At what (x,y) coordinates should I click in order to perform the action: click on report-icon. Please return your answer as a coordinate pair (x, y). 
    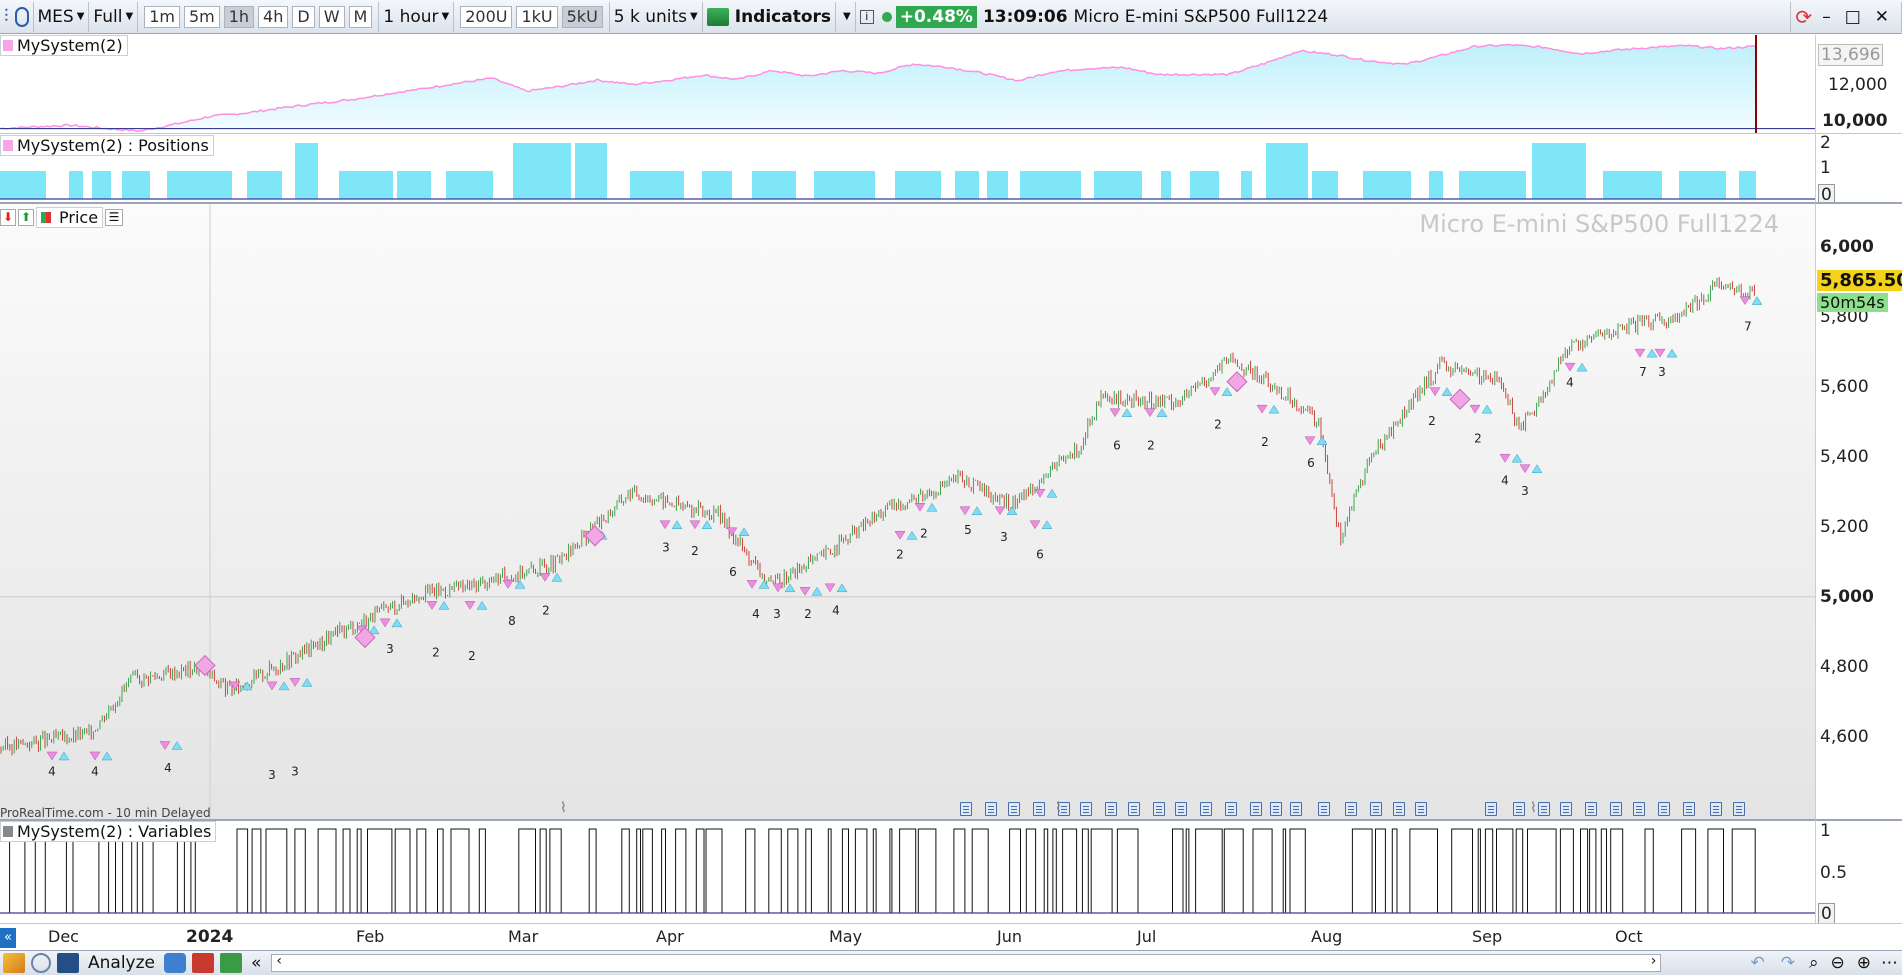
    Looking at the image, I should click on (203, 963).